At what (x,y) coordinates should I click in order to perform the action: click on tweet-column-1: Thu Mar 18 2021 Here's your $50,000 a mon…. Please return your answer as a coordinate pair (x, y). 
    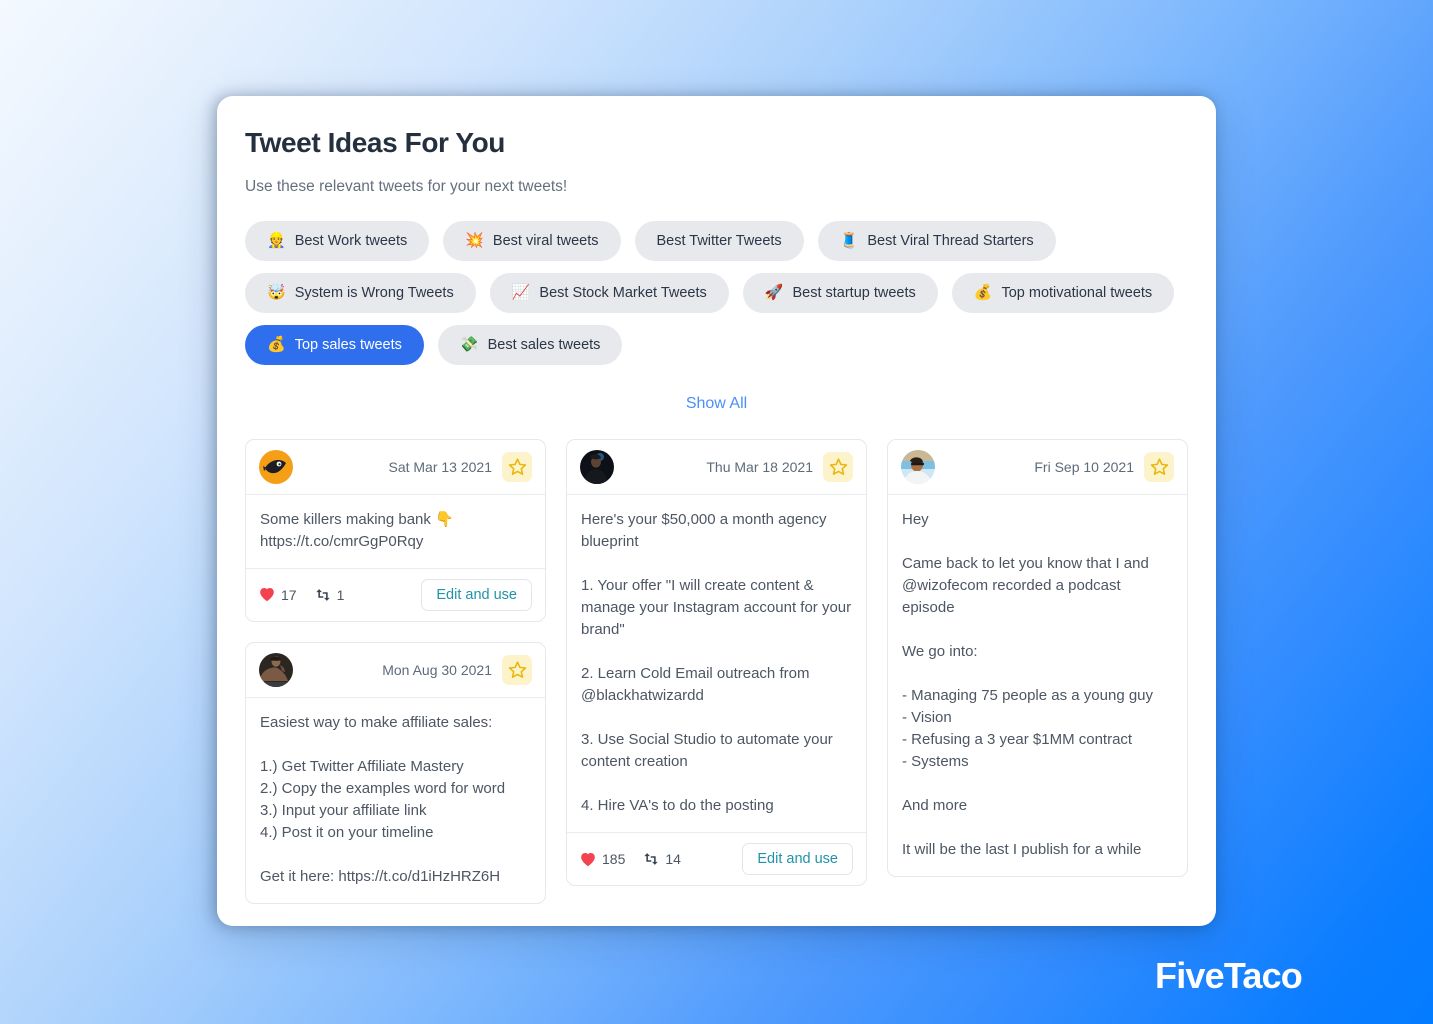
    Looking at the image, I should click on (716, 662).